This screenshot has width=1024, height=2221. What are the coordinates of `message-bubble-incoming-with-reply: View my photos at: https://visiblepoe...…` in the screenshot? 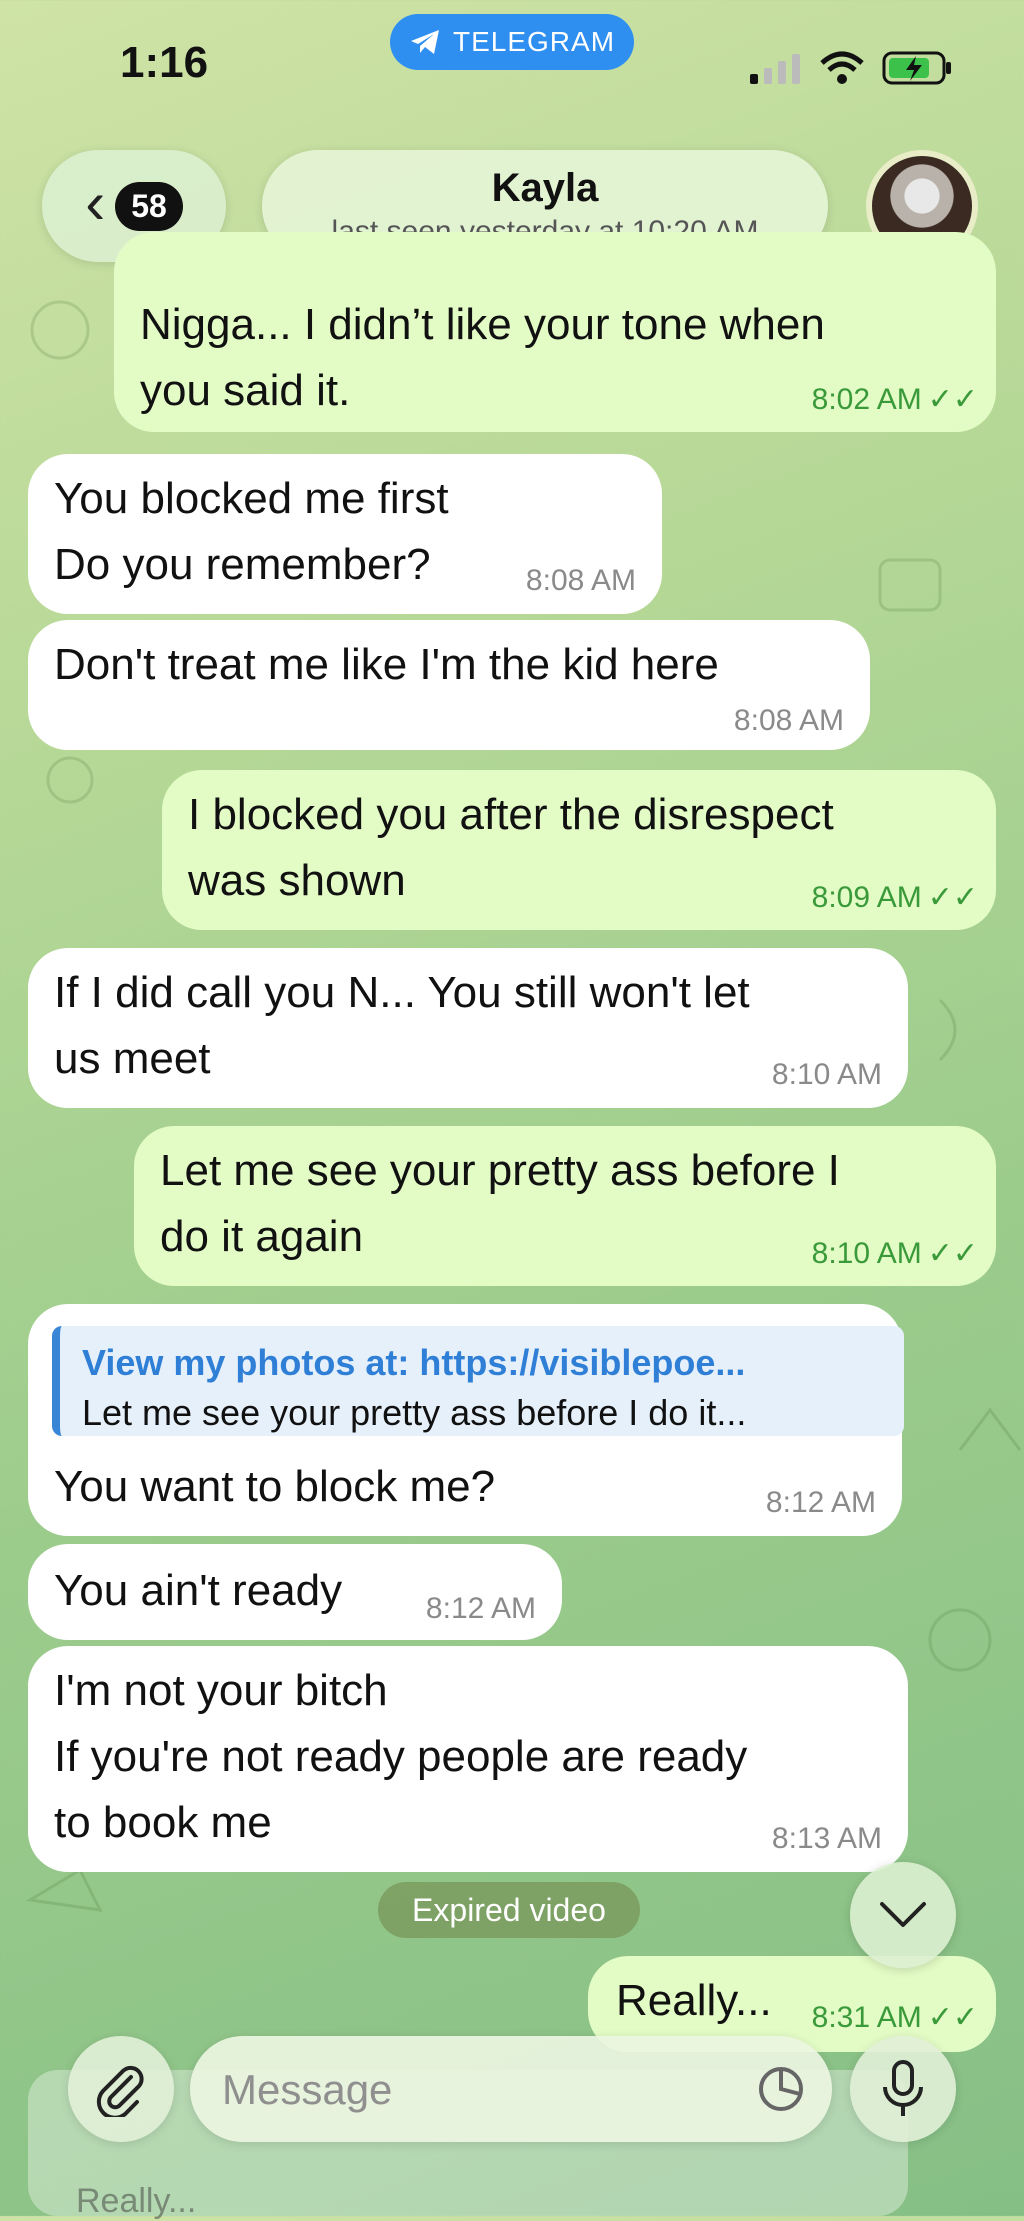 It's located at (466, 1420).